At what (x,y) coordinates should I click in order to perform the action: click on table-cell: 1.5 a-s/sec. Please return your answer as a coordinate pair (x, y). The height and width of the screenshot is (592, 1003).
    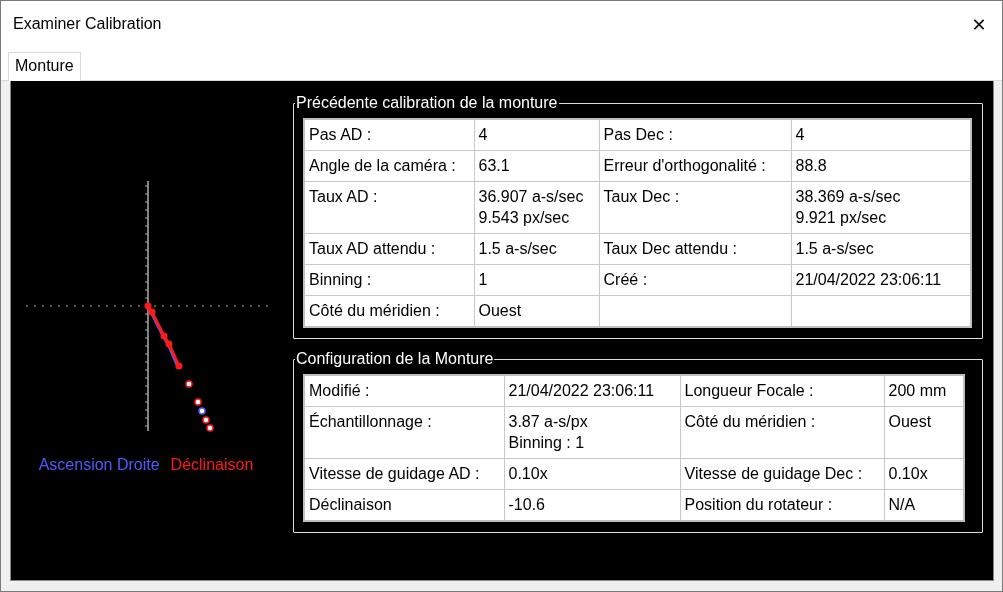
    Looking at the image, I should click on (536, 249).